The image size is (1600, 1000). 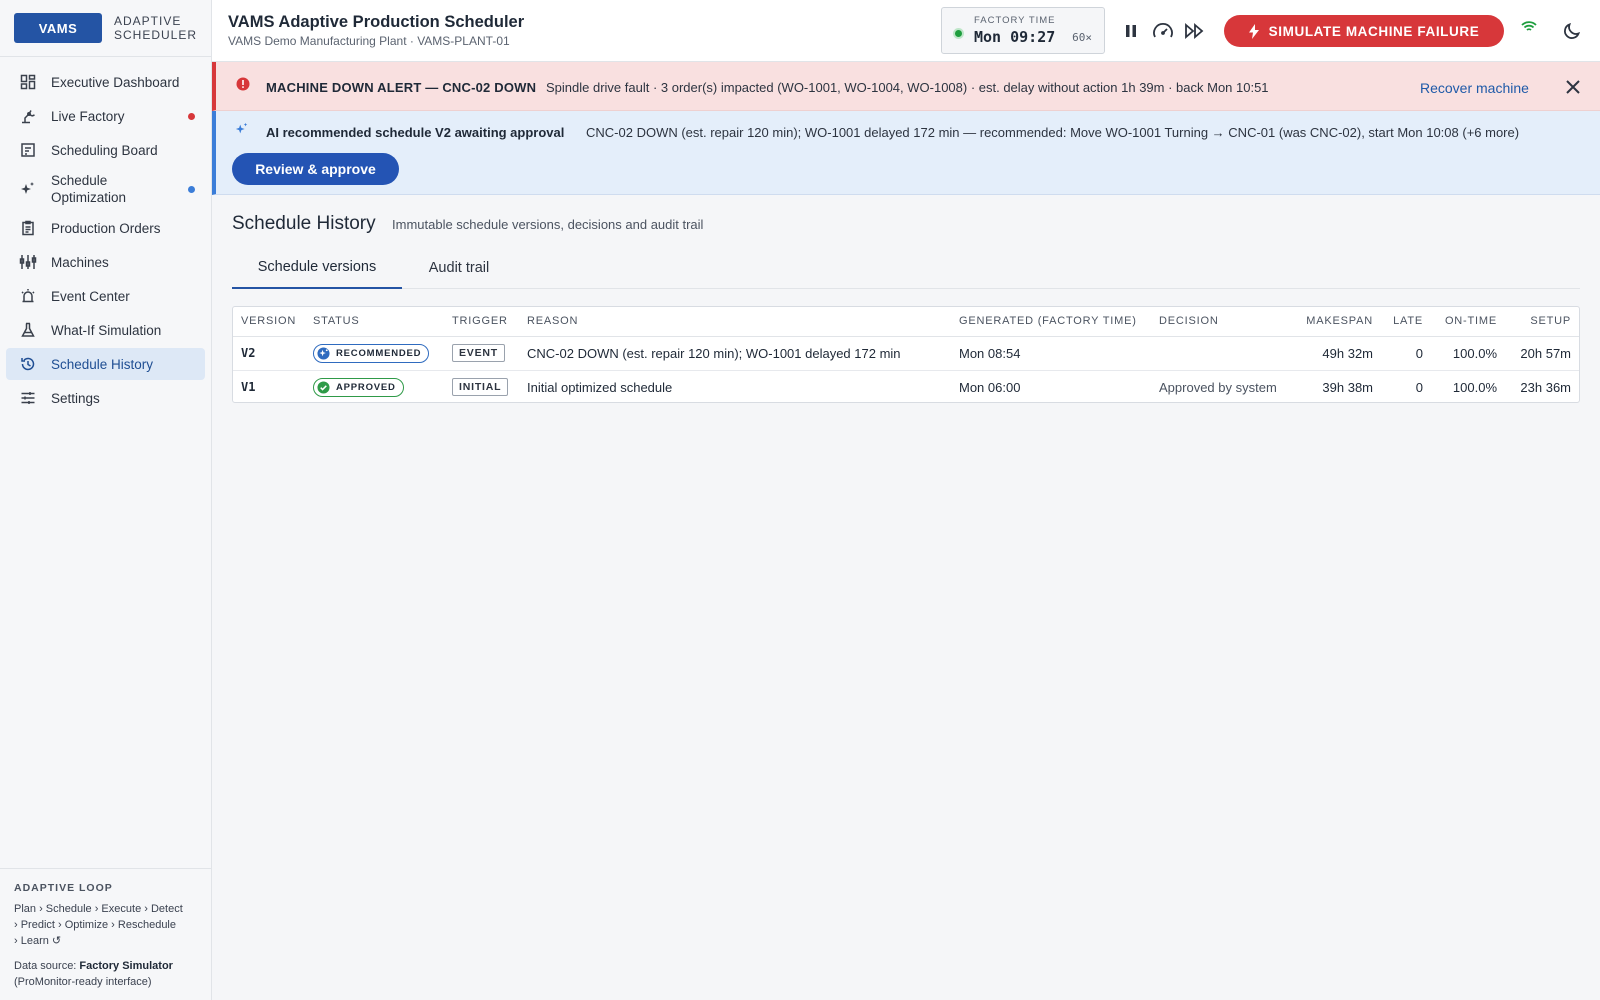 I want to click on sidebar-item-what-if-simulation: What-If Simulation, so click(x=105, y=330).